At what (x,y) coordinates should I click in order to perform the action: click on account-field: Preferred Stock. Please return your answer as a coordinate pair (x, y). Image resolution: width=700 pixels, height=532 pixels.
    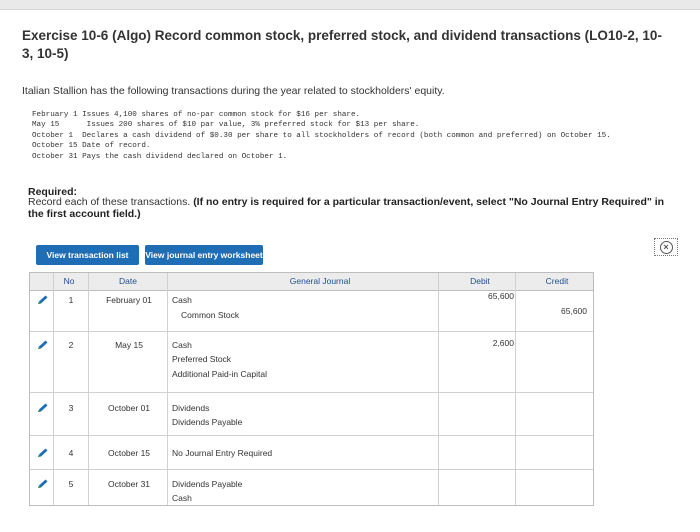
    Looking at the image, I should click on (303, 359).